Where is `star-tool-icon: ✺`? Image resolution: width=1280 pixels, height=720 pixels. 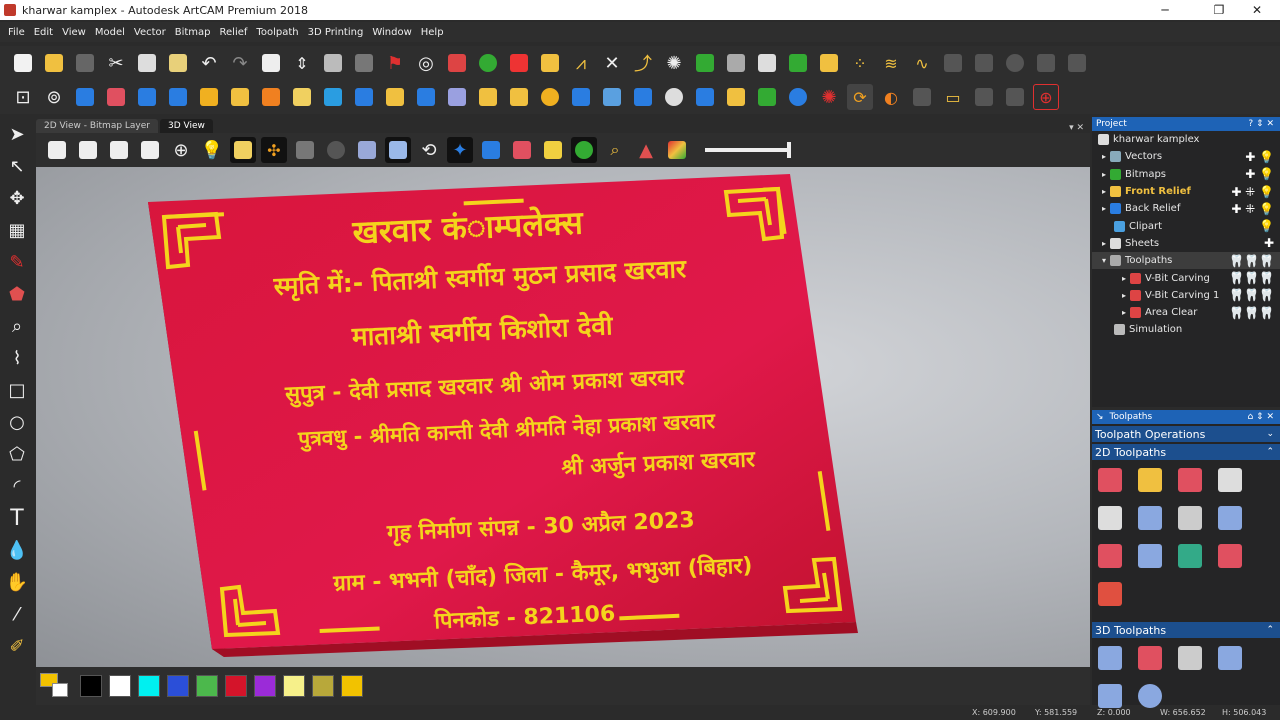 star-tool-icon: ✺ is located at coordinates (674, 63).